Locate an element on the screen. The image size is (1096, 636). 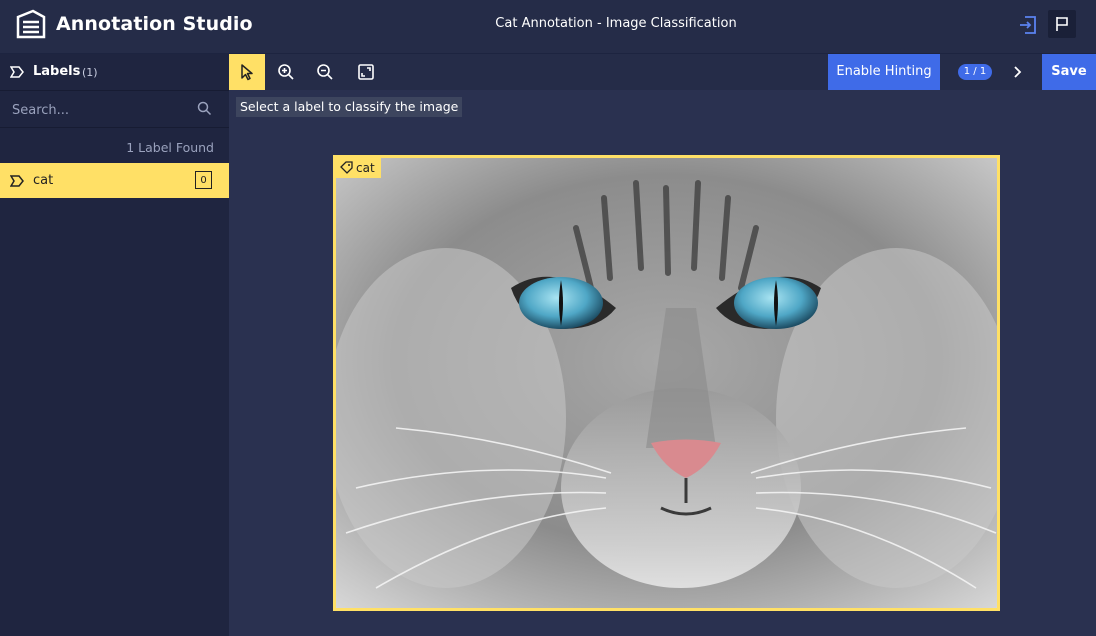
select-tool-button is located at coordinates (247, 72).